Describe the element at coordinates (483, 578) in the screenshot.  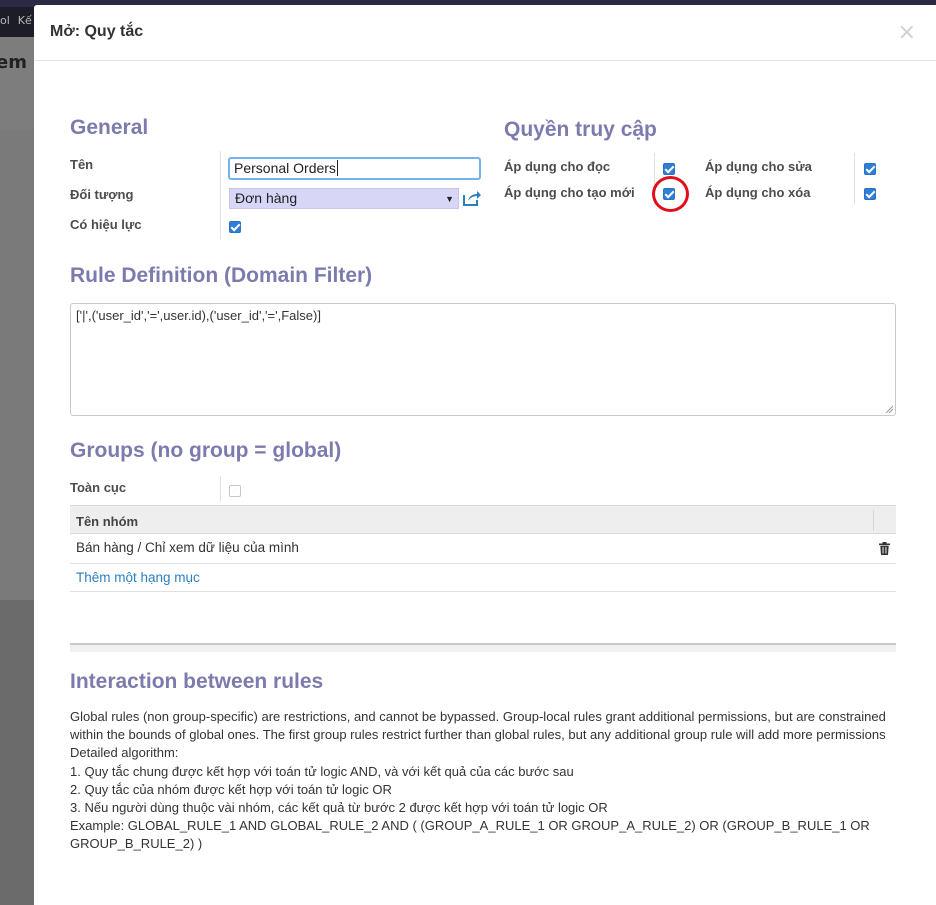
I see `add-item-row: Thêm một hạng mục` at that location.